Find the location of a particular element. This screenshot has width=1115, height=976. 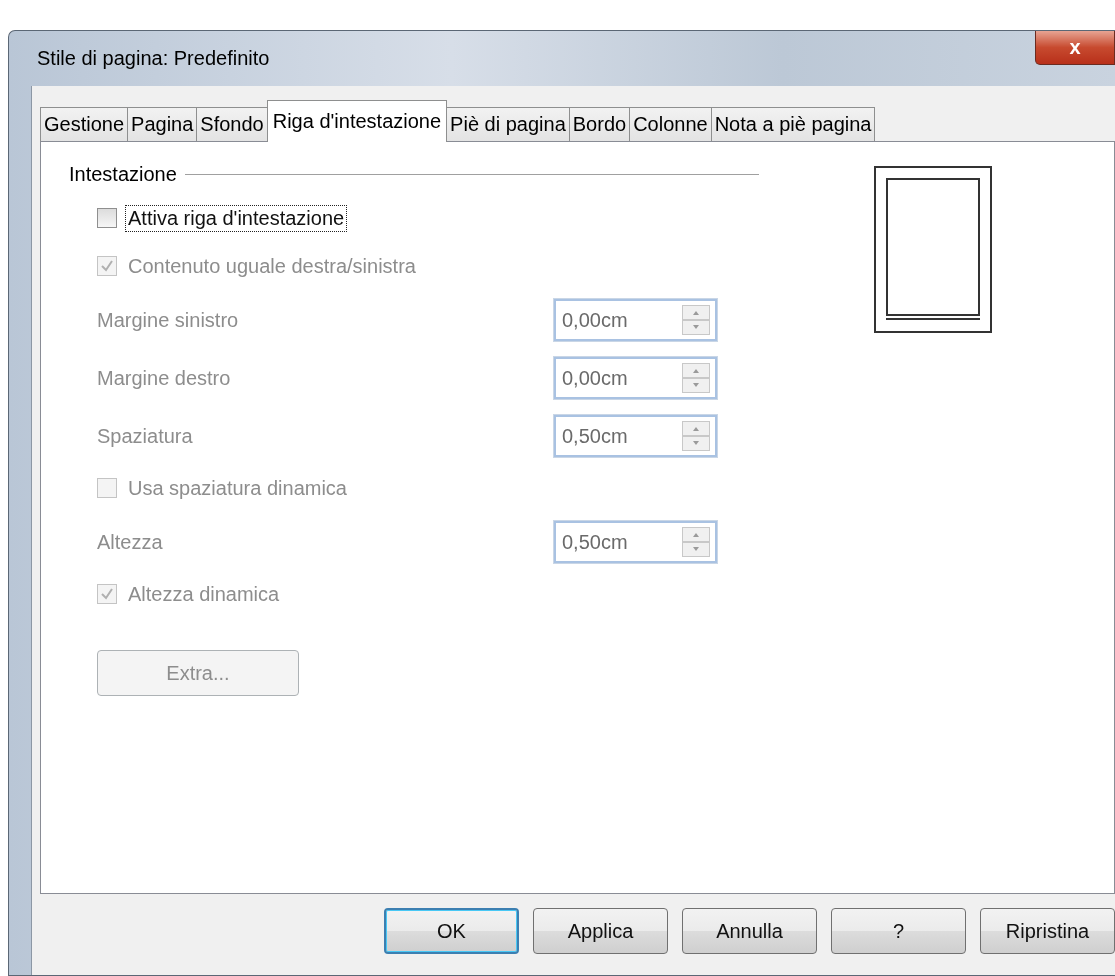

checkbox is located at coordinates (107, 218).